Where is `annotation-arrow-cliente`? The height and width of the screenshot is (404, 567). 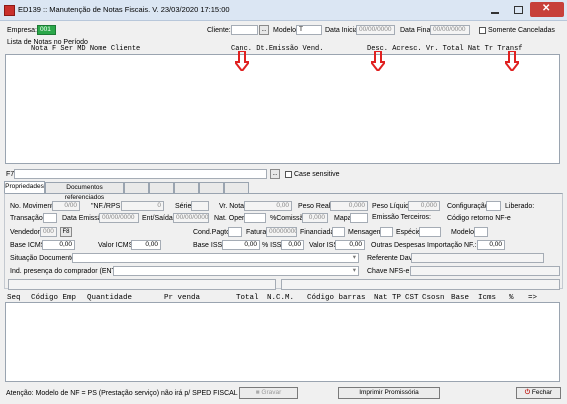 annotation-arrow-cliente is located at coordinates (242, 61).